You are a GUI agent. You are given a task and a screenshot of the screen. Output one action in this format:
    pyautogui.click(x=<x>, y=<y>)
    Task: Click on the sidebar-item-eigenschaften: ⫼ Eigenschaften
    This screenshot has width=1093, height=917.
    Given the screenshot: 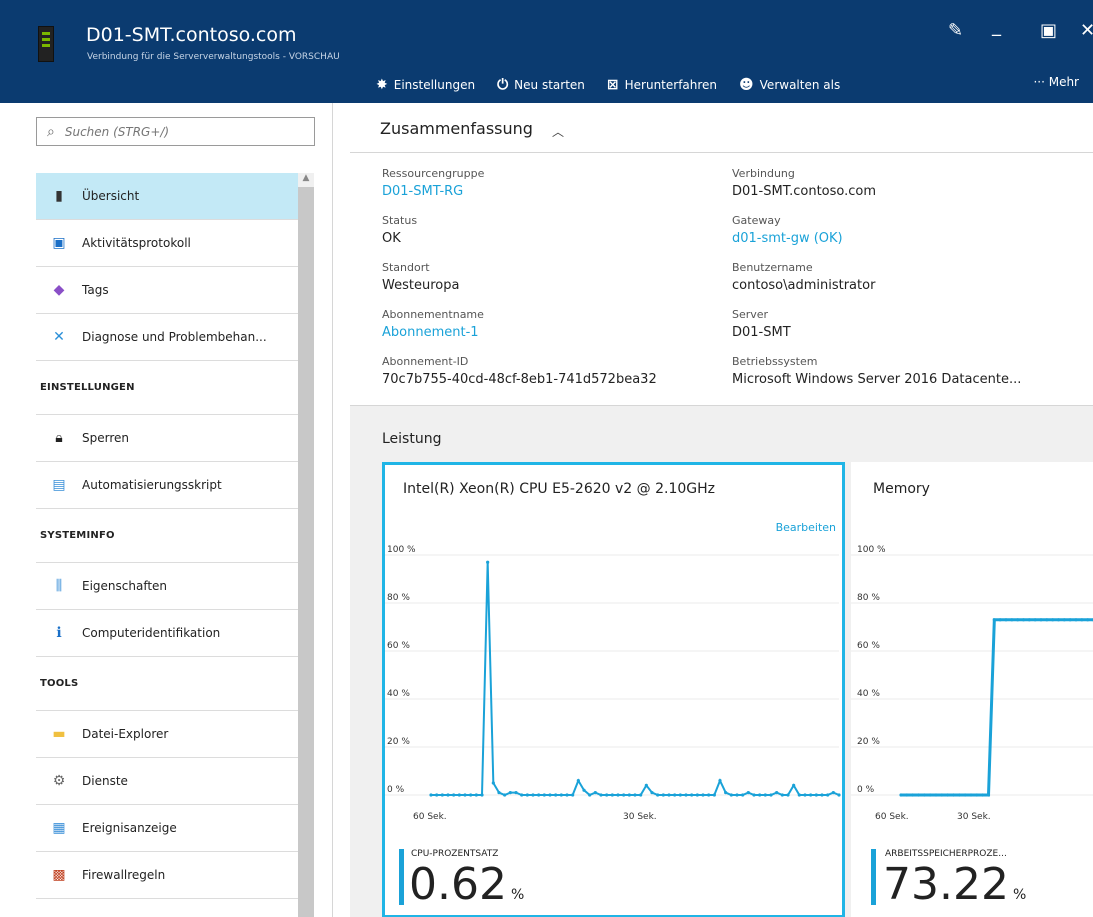 What is the action you would take?
    pyautogui.click(x=175, y=586)
    